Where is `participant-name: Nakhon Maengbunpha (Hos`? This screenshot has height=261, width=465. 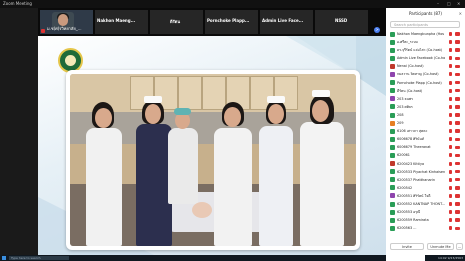 participant-name: Nakhon Maengbunpha (Hos is located at coordinates (421, 34).